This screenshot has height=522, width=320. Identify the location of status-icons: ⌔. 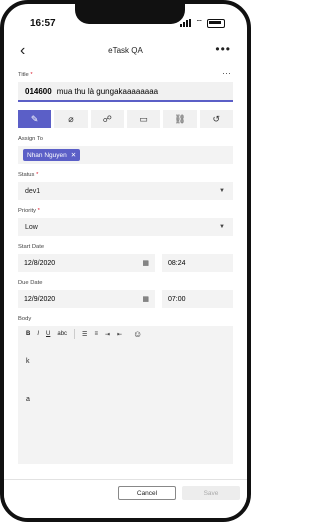
(202, 23).